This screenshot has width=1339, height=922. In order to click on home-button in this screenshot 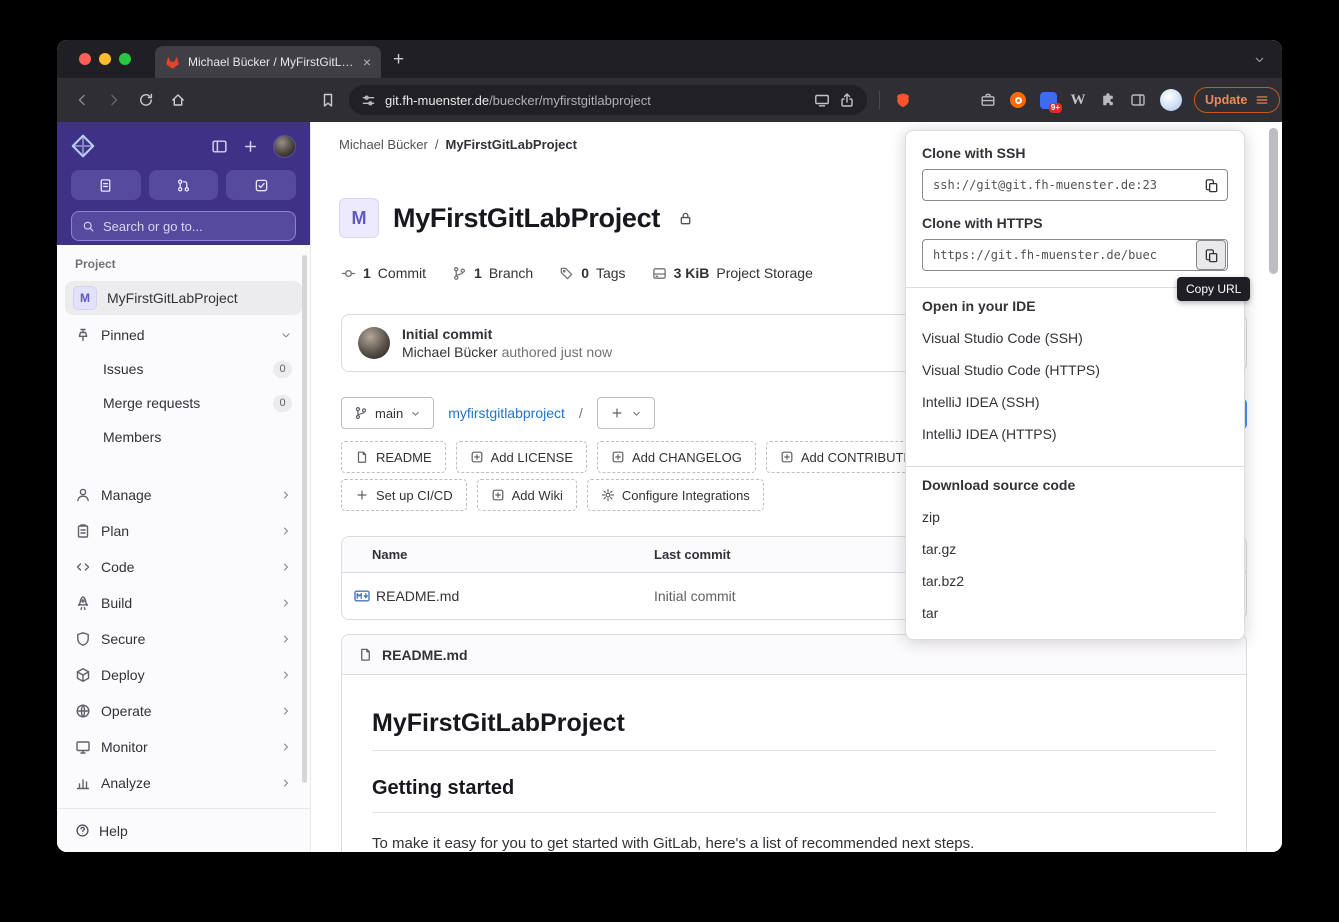, I will do `click(178, 100)`.